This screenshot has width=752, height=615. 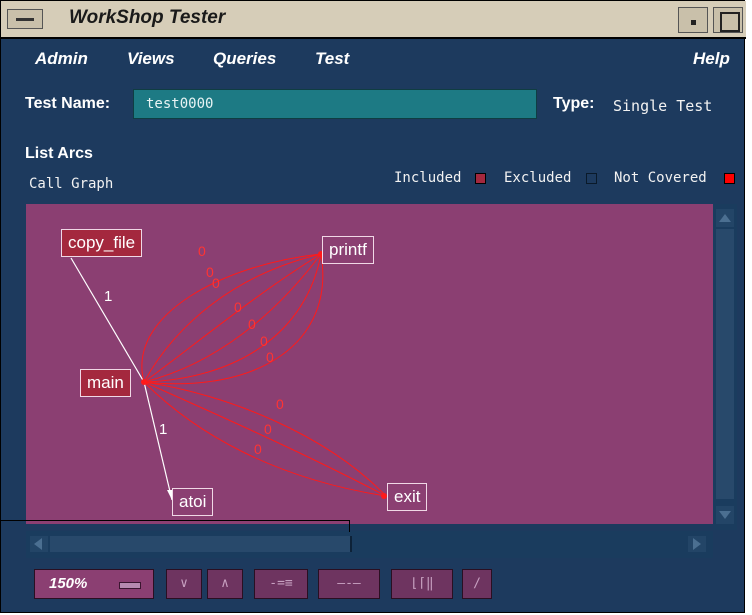 I want to click on chevron-down-icon: ∨, so click(x=184, y=584).